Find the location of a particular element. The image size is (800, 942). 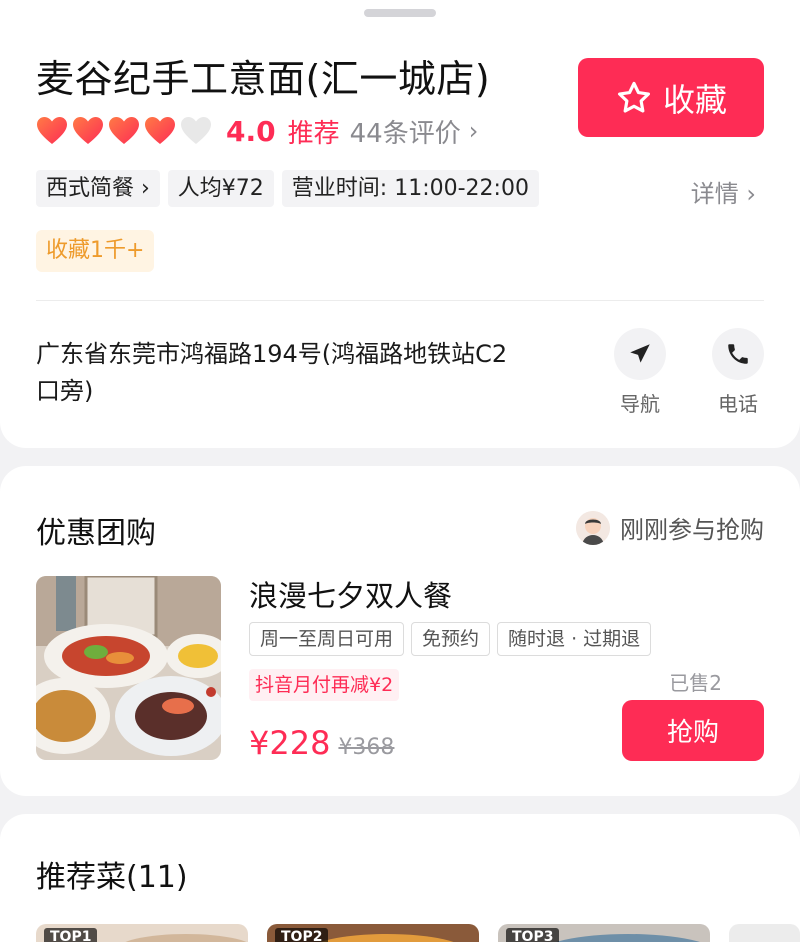

deal-tag: 免预约 is located at coordinates (451, 639).